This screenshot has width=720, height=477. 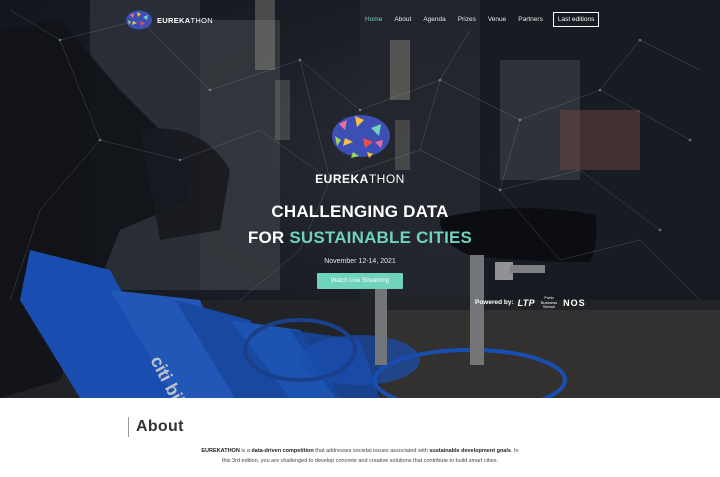 I want to click on brain-logo-large-icon, so click(x=361, y=136).